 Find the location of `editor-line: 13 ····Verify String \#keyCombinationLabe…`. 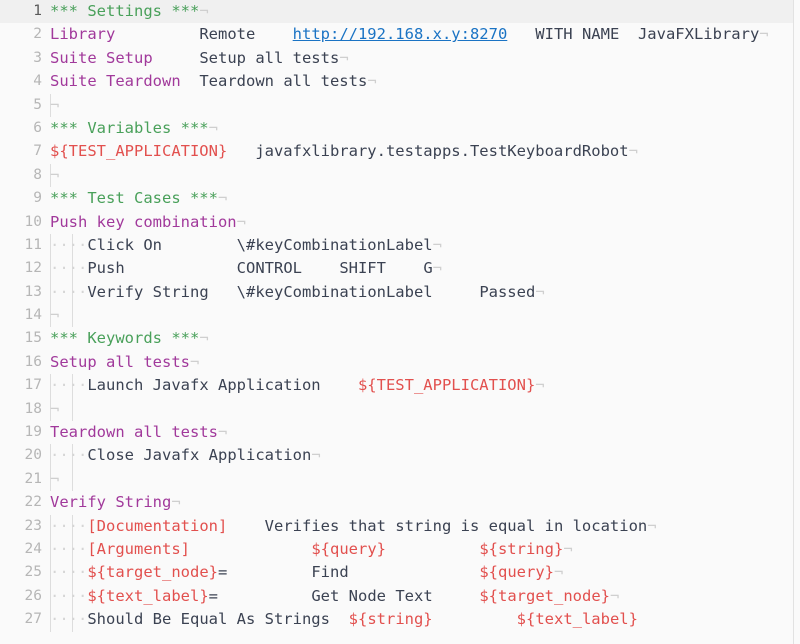

editor-line: 13 ····Verify String \#keyCombinationLabe… is located at coordinates (400, 292).